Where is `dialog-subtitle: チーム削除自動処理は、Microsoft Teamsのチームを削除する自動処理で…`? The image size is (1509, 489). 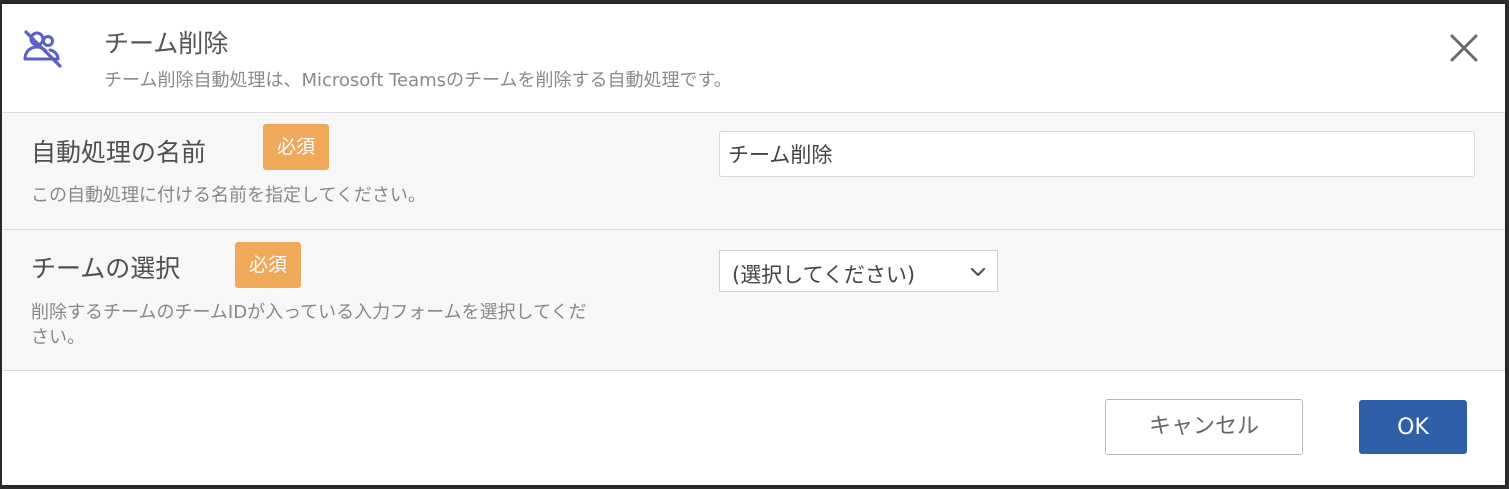
dialog-subtitle: チーム削除自動処理は、Microsoft Teamsのチームを削除する自動処理で… is located at coordinates (418, 80).